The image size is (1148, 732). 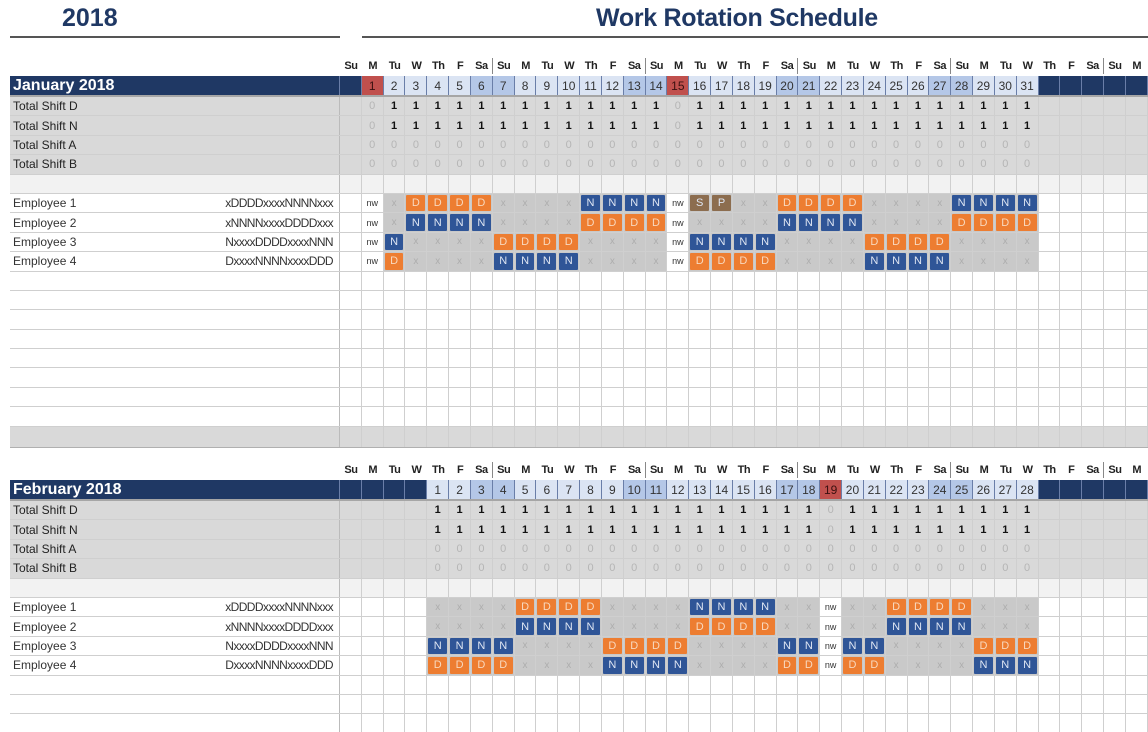 What do you see at coordinates (722, 85) in the screenshot?
I see `date-cell: 17` at bounding box center [722, 85].